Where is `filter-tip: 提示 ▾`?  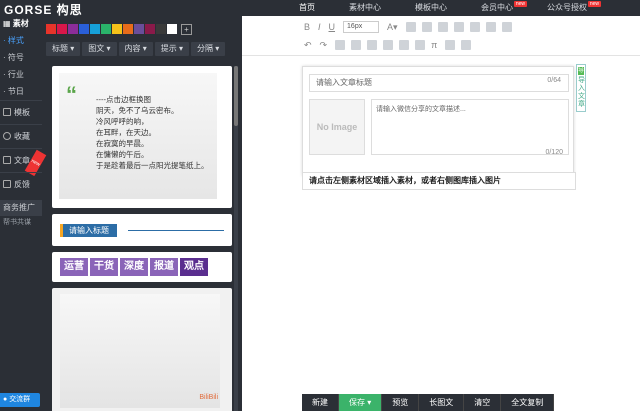 filter-tip: 提示 ▾ is located at coordinates (171, 49).